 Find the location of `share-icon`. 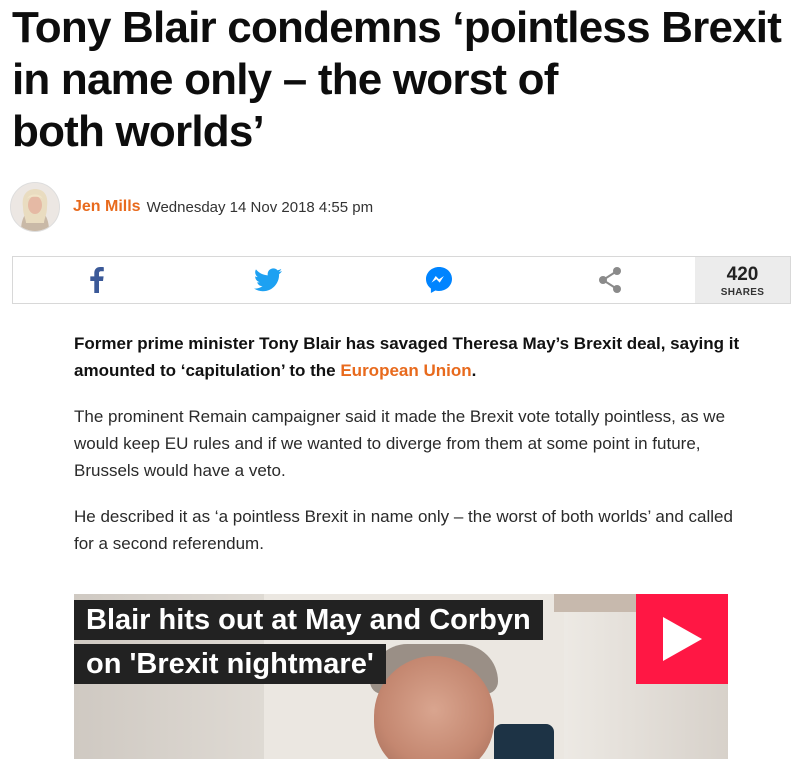

share-icon is located at coordinates (610, 280).